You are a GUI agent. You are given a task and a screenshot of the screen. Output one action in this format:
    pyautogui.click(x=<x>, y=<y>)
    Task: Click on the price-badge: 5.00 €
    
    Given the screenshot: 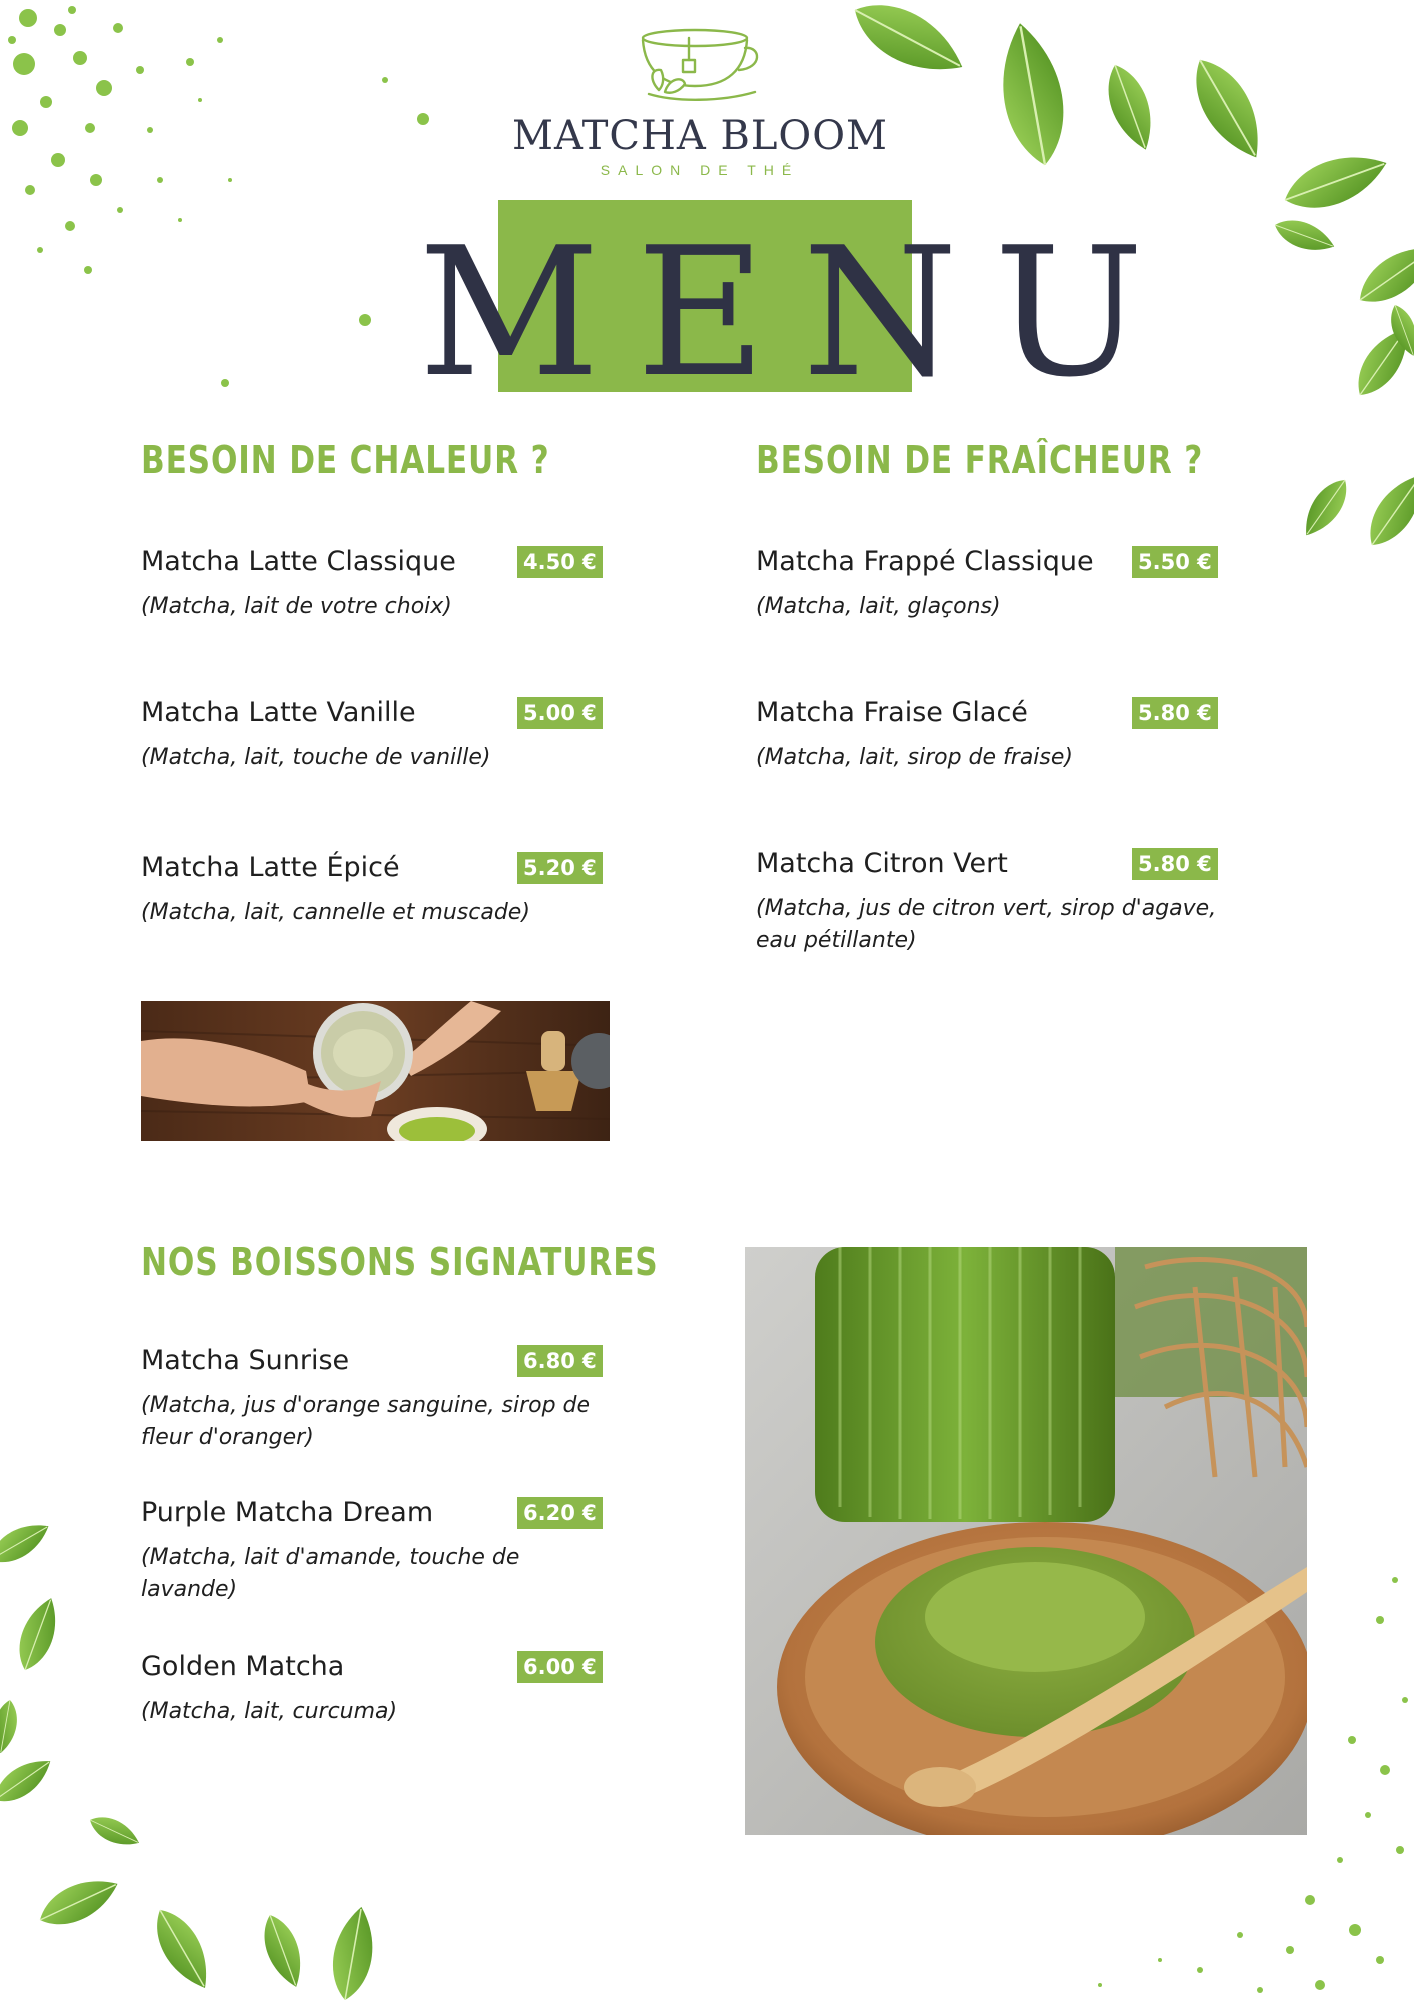 What is the action you would take?
    pyautogui.click(x=560, y=713)
    